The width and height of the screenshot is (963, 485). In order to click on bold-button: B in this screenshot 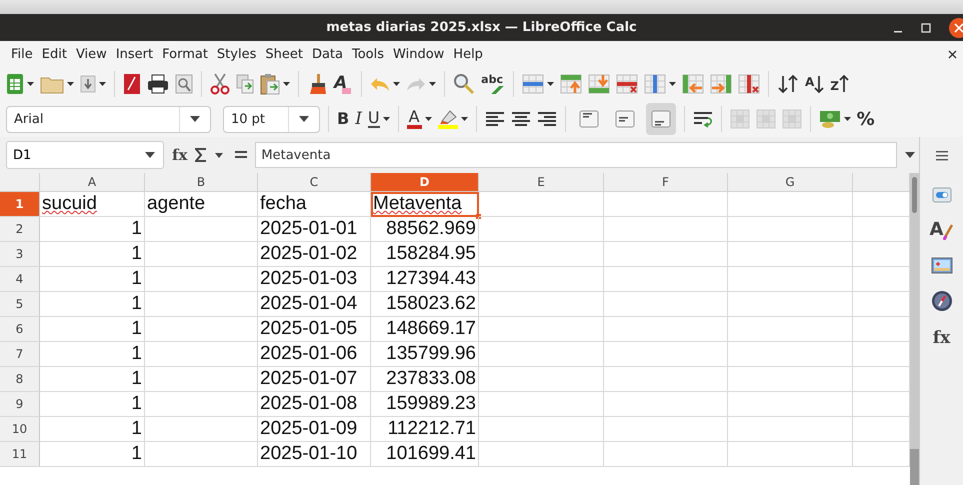, I will do `click(343, 119)`.